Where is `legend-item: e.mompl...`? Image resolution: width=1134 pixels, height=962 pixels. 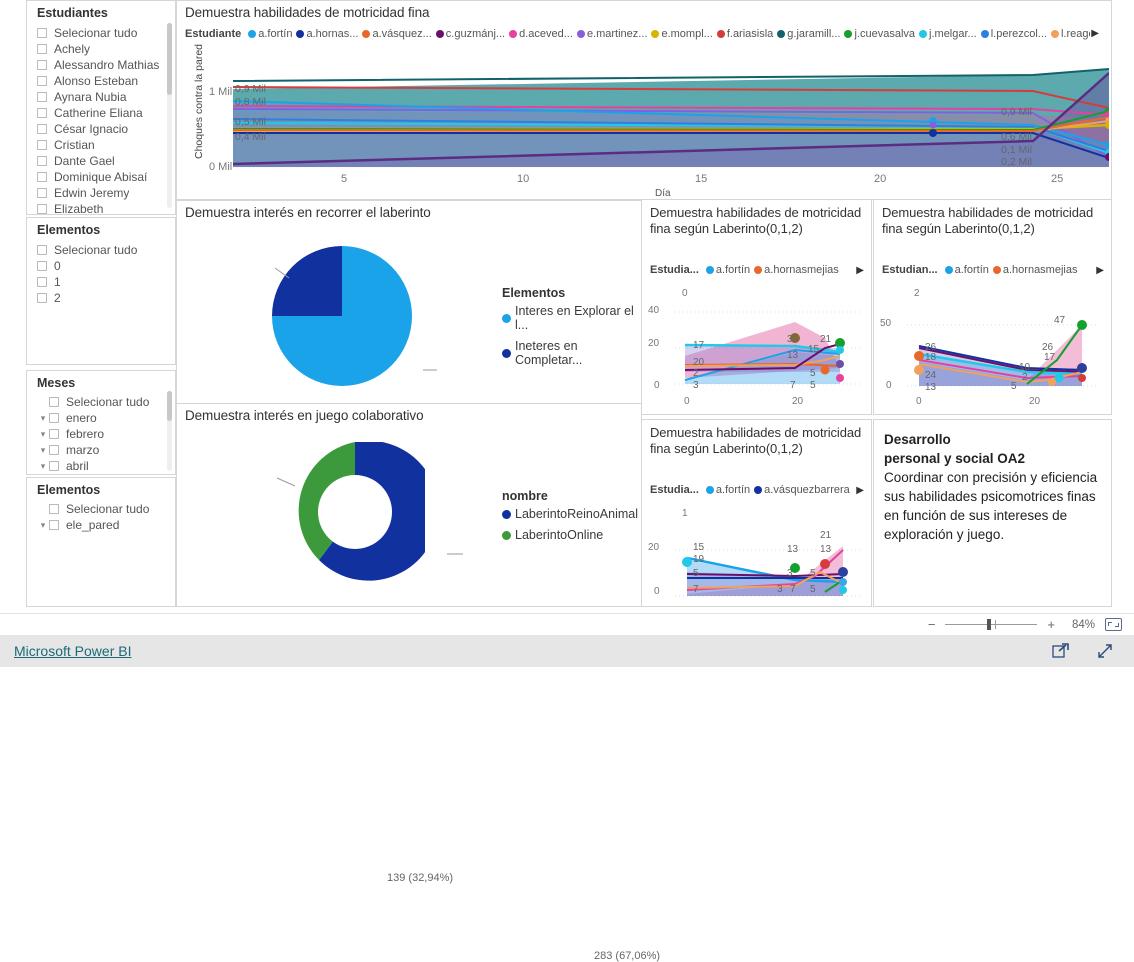
legend-item: e.mompl... is located at coordinates (682, 34).